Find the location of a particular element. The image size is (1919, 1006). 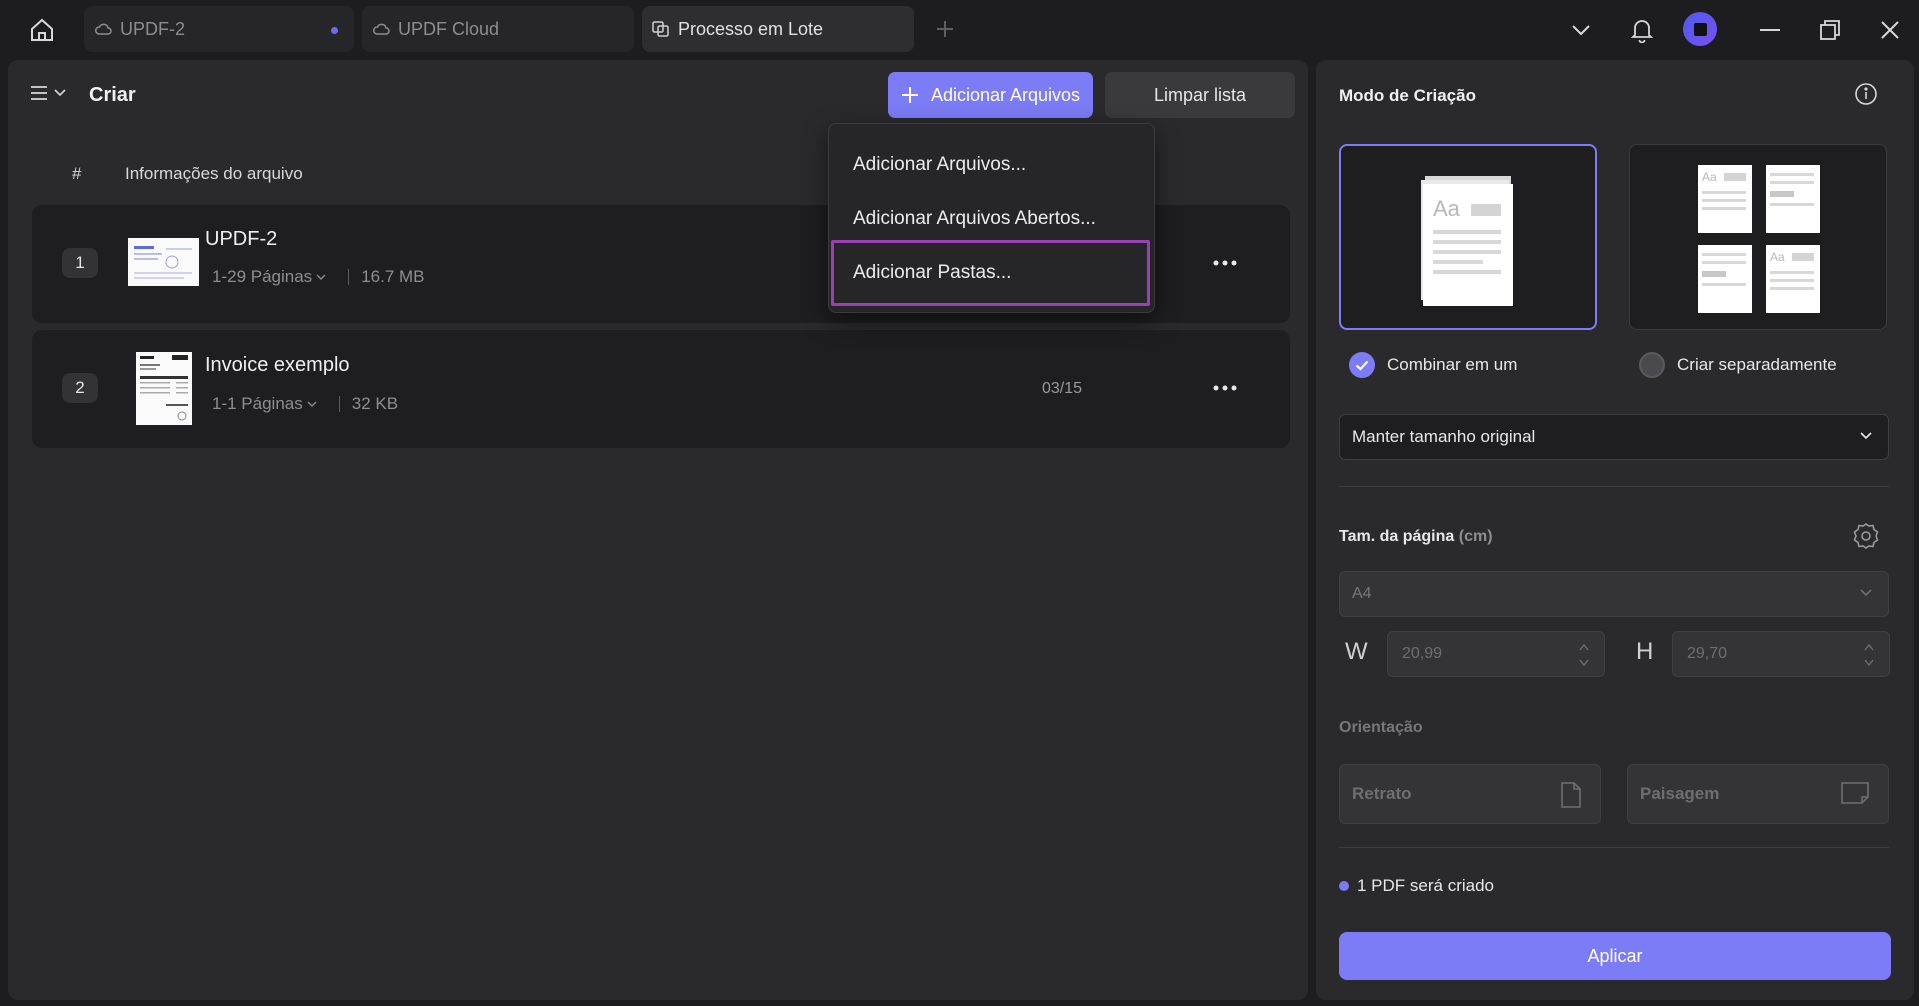

radio-checked-icon is located at coordinates (1362, 365).